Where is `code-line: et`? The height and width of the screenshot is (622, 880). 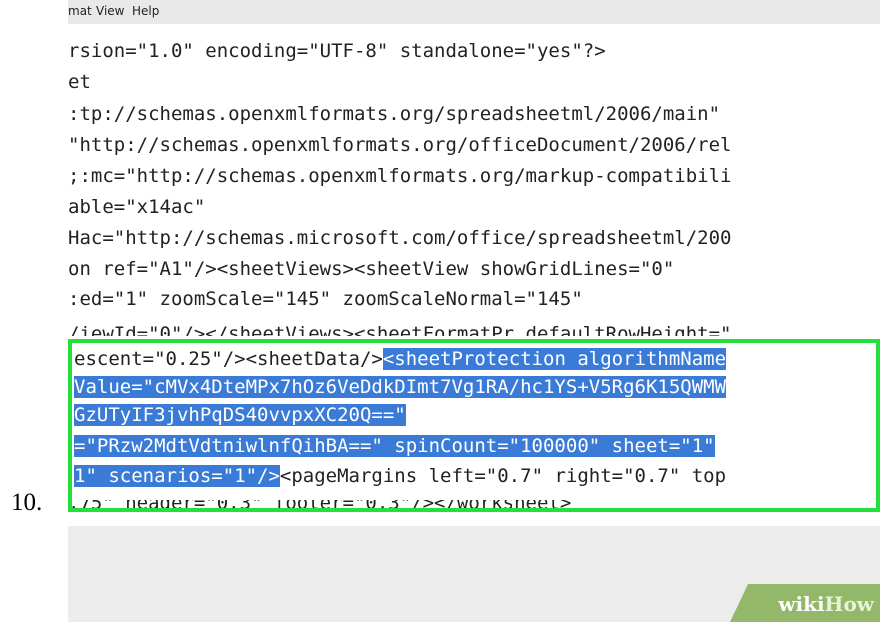 code-line: et is located at coordinates (79, 82).